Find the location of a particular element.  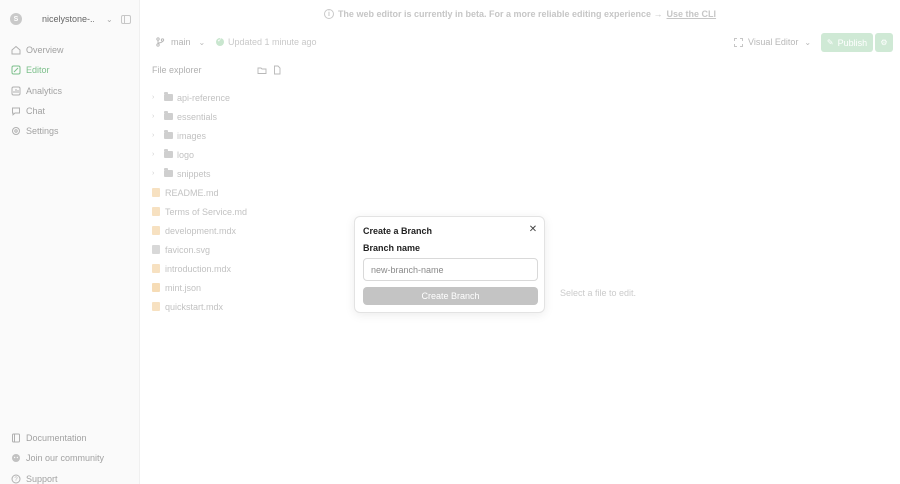

dialog-title: Create a Branch is located at coordinates (398, 231).